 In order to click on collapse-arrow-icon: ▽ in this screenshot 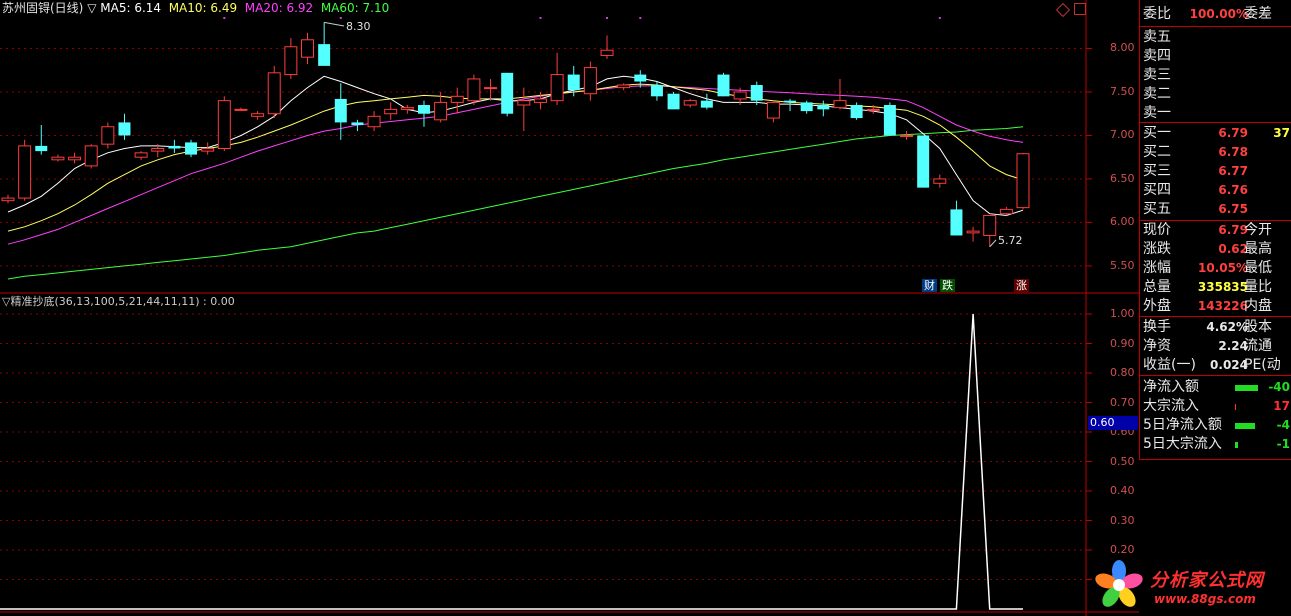, I will do `click(91, 8)`.